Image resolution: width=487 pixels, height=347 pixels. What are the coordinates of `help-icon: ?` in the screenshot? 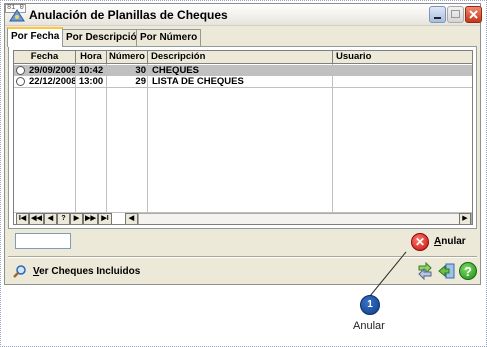 It's located at (468, 271).